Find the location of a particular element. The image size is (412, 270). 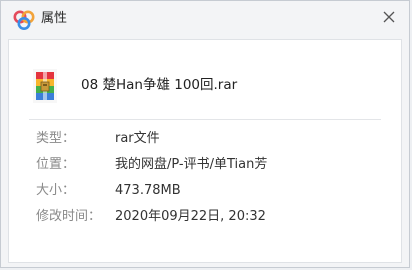

property-label: 位置： is located at coordinates (56, 164).